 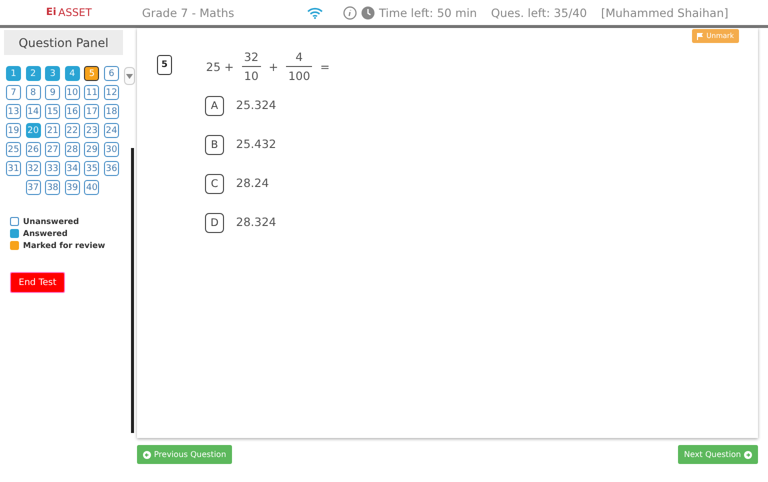 What do you see at coordinates (13, 168) in the screenshot?
I see `question-number: 31` at bounding box center [13, 168].